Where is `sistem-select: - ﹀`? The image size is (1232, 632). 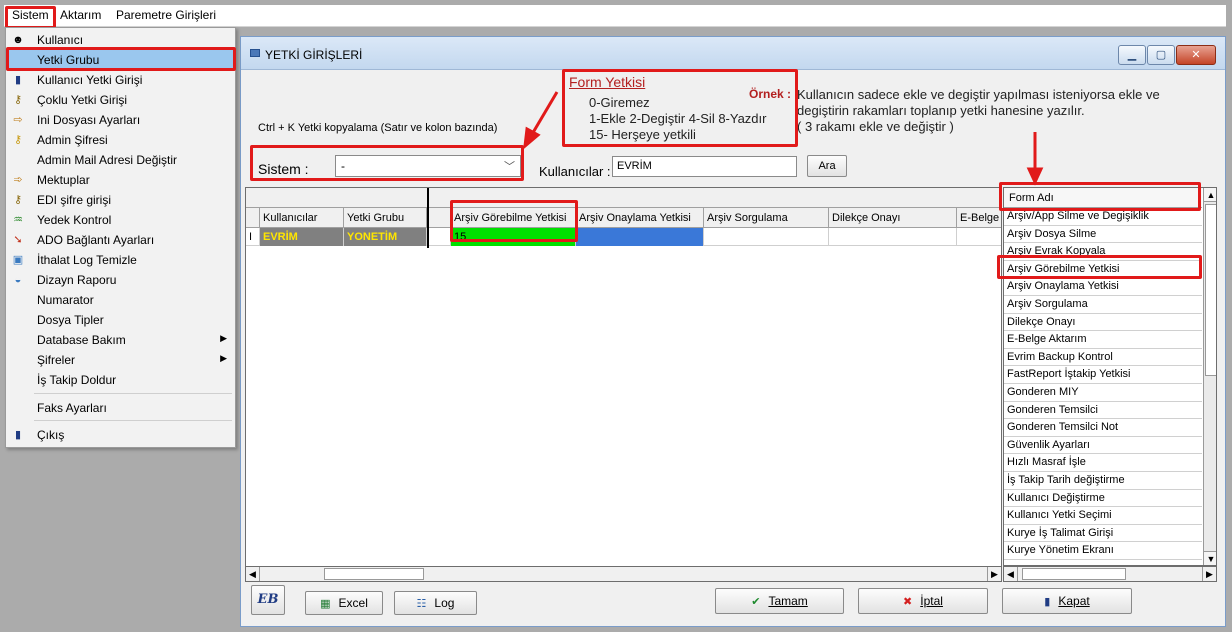 sistem-select: - ﹀ is located at coordinates (428, 166).